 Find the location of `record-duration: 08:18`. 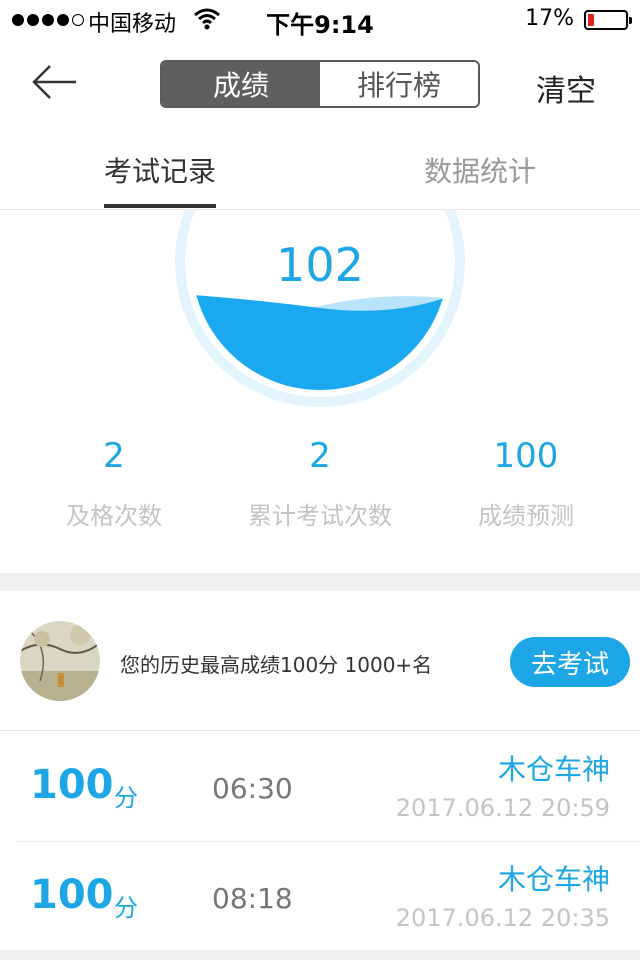

record-duration: 08:18 is located at coordinates (252, 898).